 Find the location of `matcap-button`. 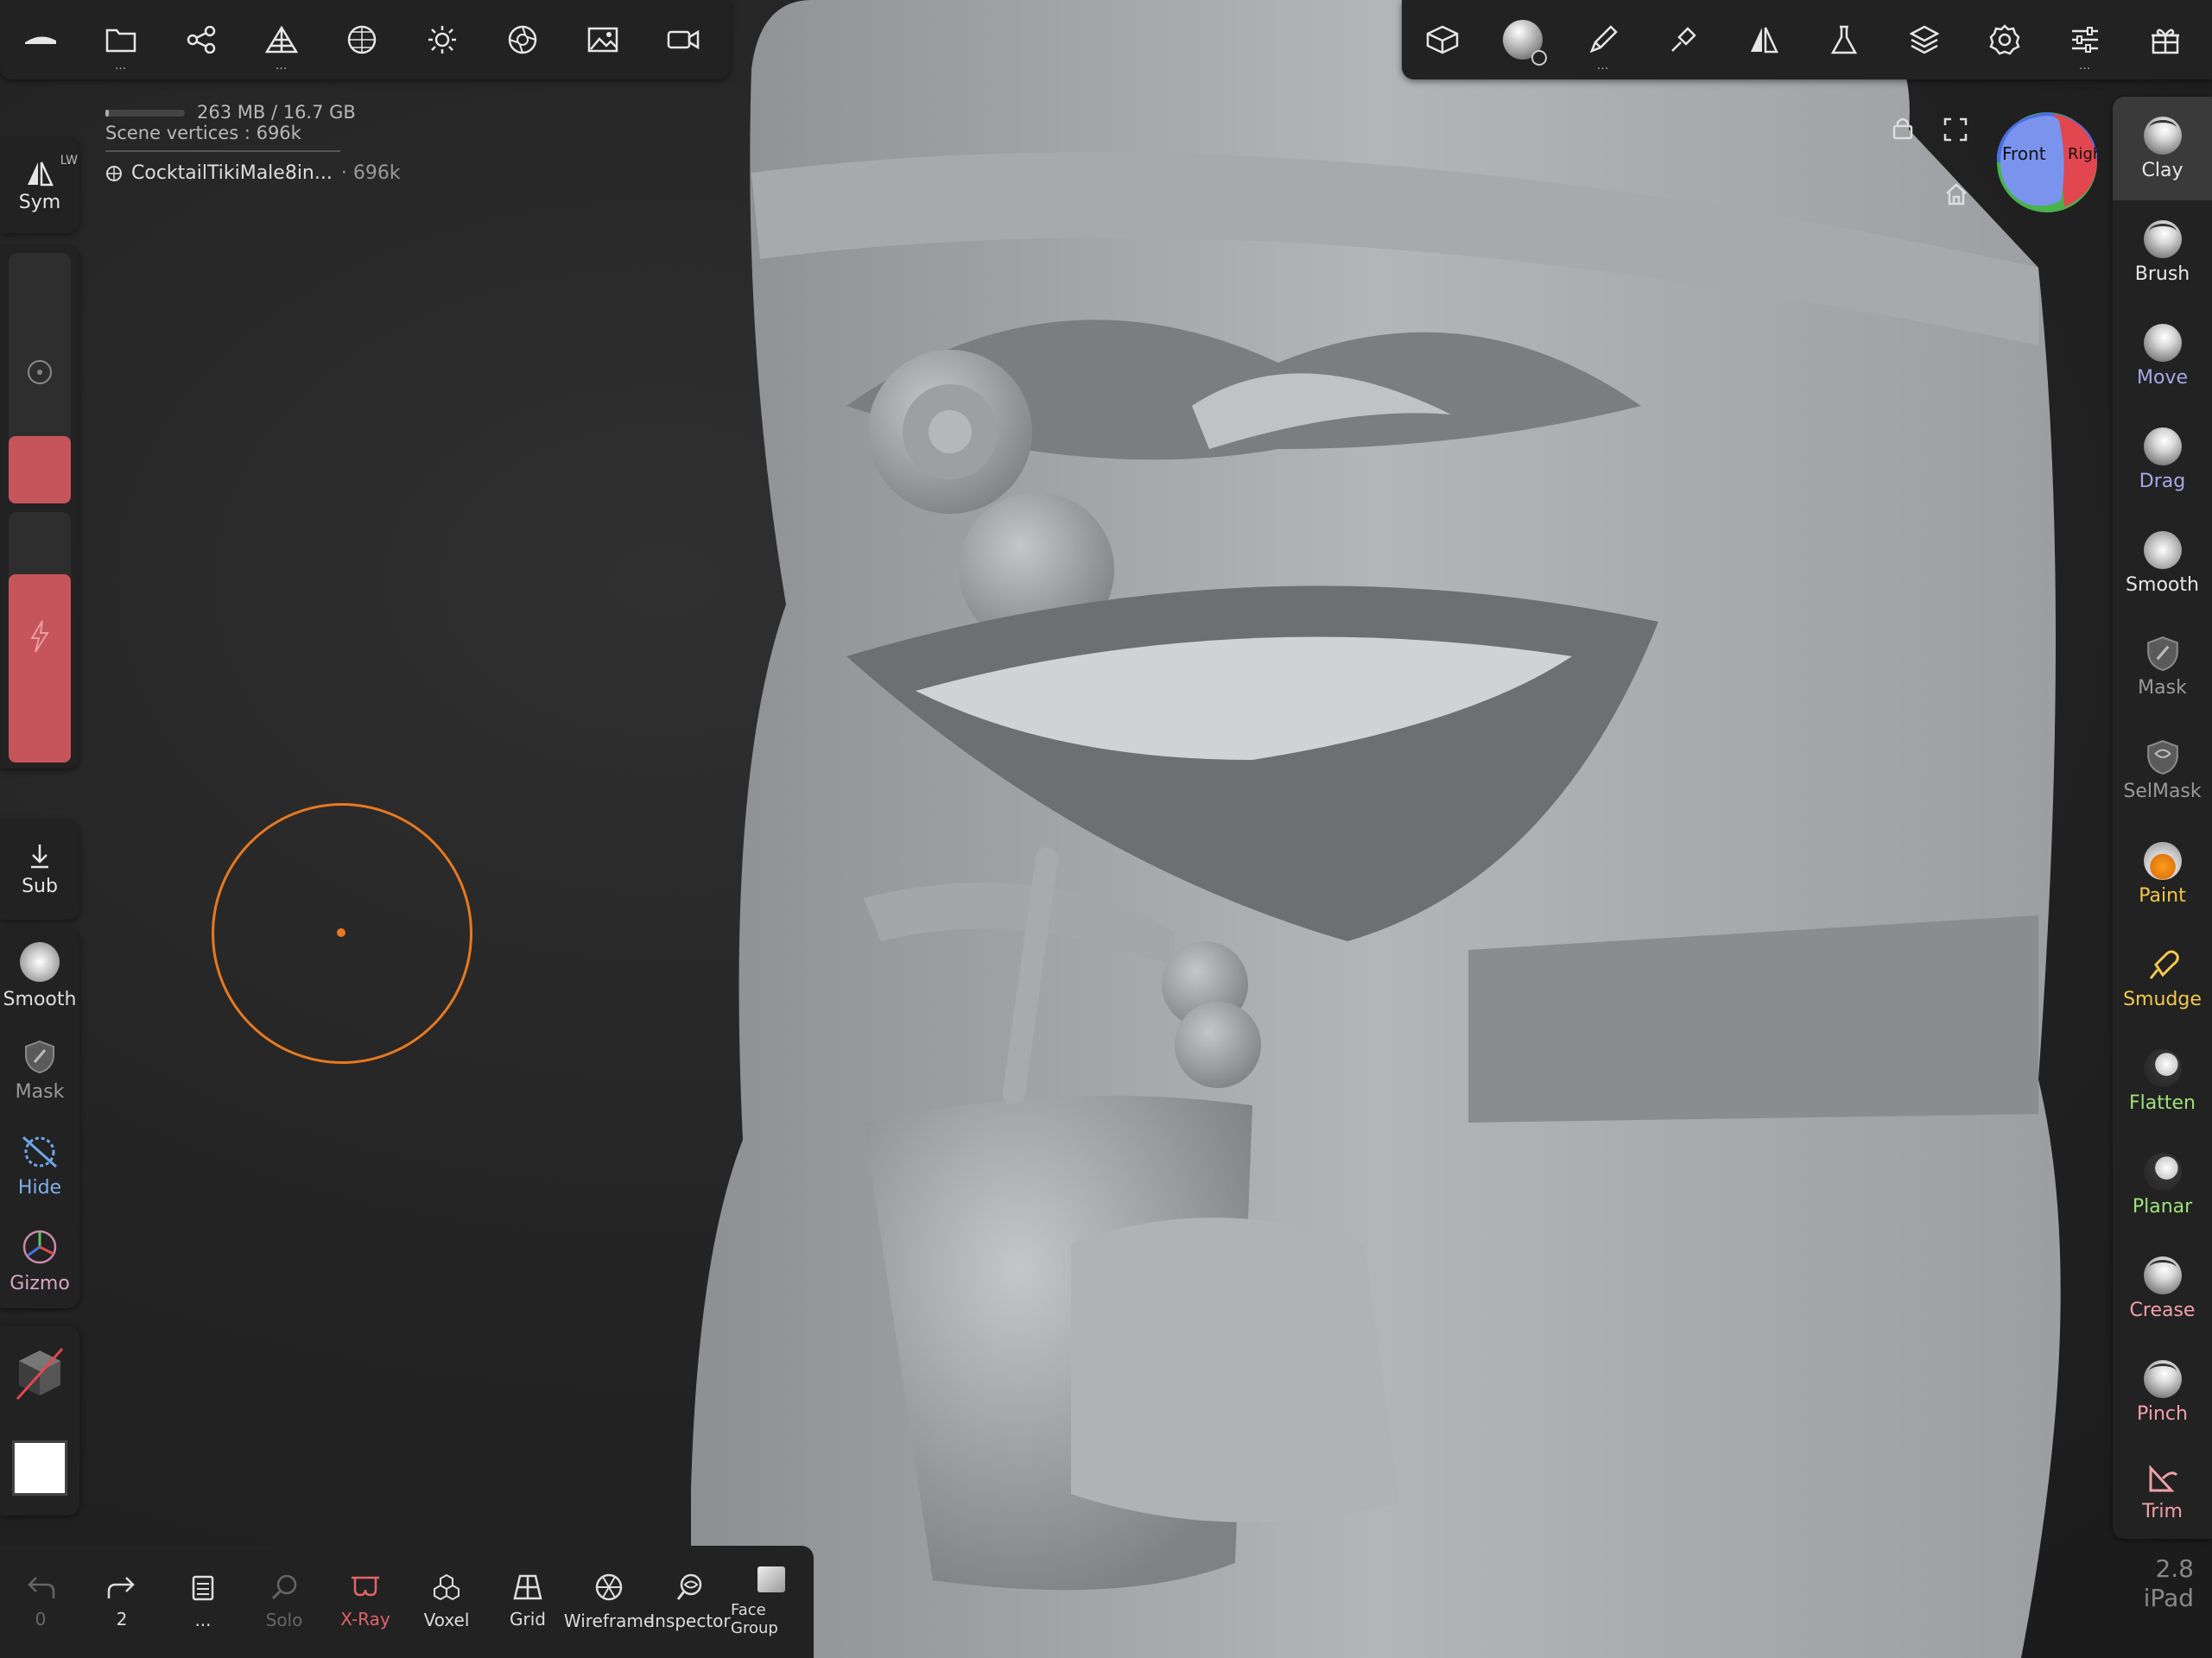

matcap-button is located at coordinates (39, 1374).